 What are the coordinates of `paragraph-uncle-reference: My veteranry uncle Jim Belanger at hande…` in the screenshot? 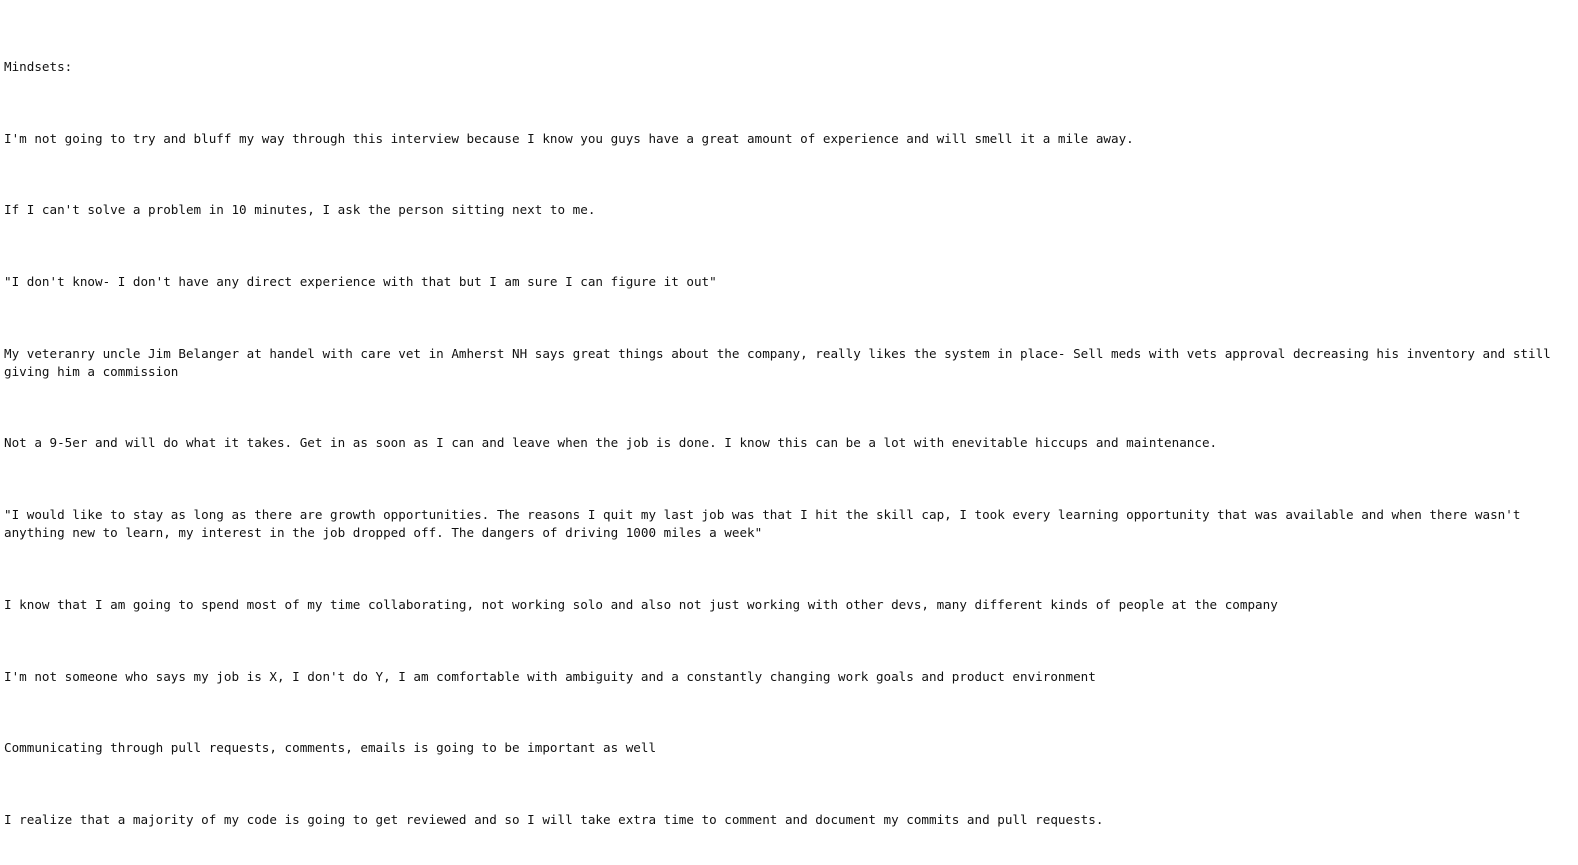 It's located at (781, 362).